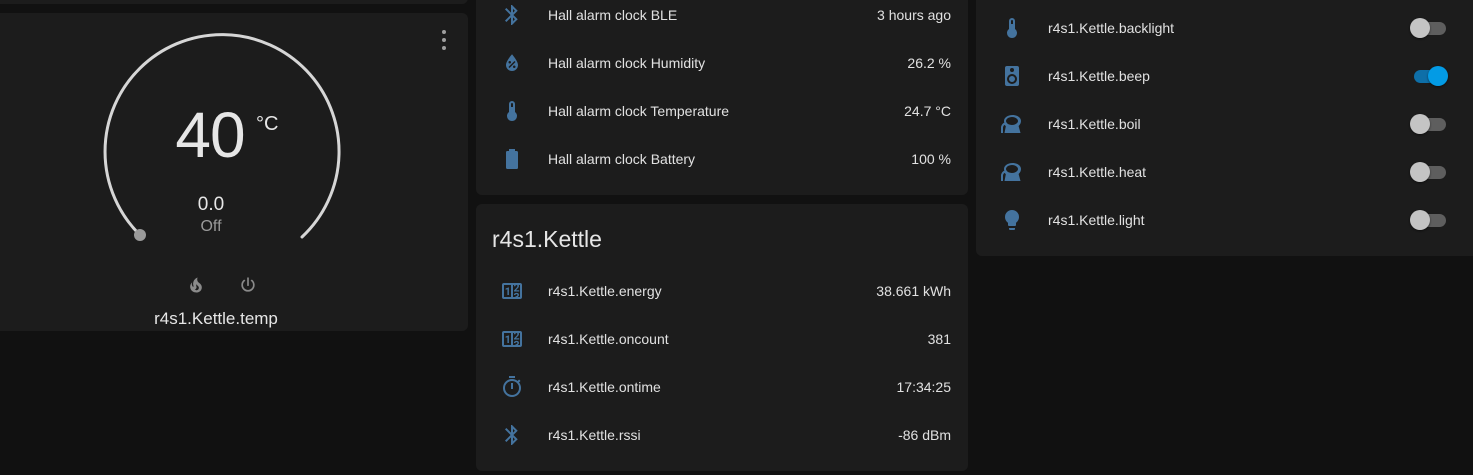 Image resolution: width=1473 pixels, height=475 pixels. Describe the element at coordinates (211, 226) in the screenshot. I see `hvac-mode: Off` at that location.